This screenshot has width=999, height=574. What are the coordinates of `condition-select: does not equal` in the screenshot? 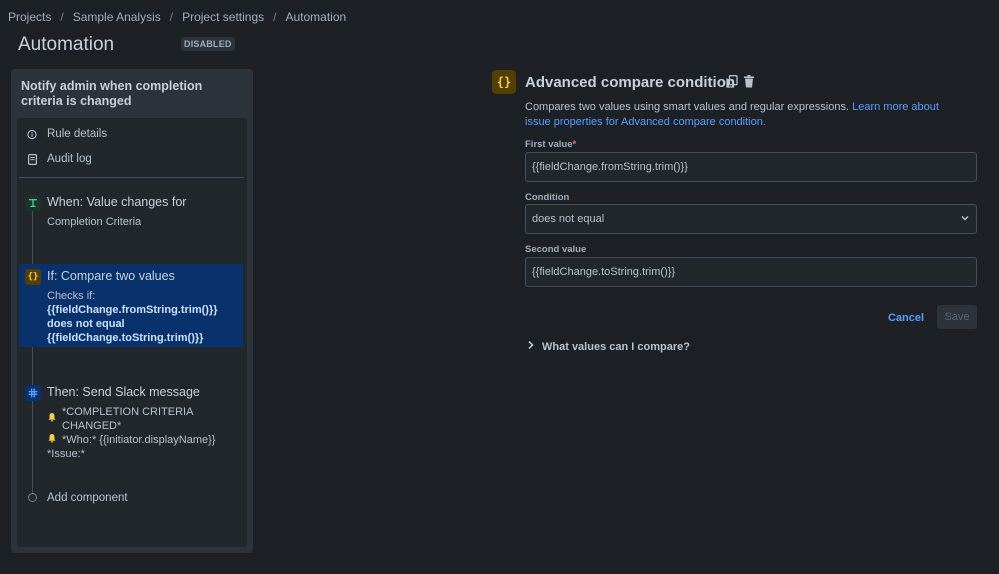 It's located at (751, 219).